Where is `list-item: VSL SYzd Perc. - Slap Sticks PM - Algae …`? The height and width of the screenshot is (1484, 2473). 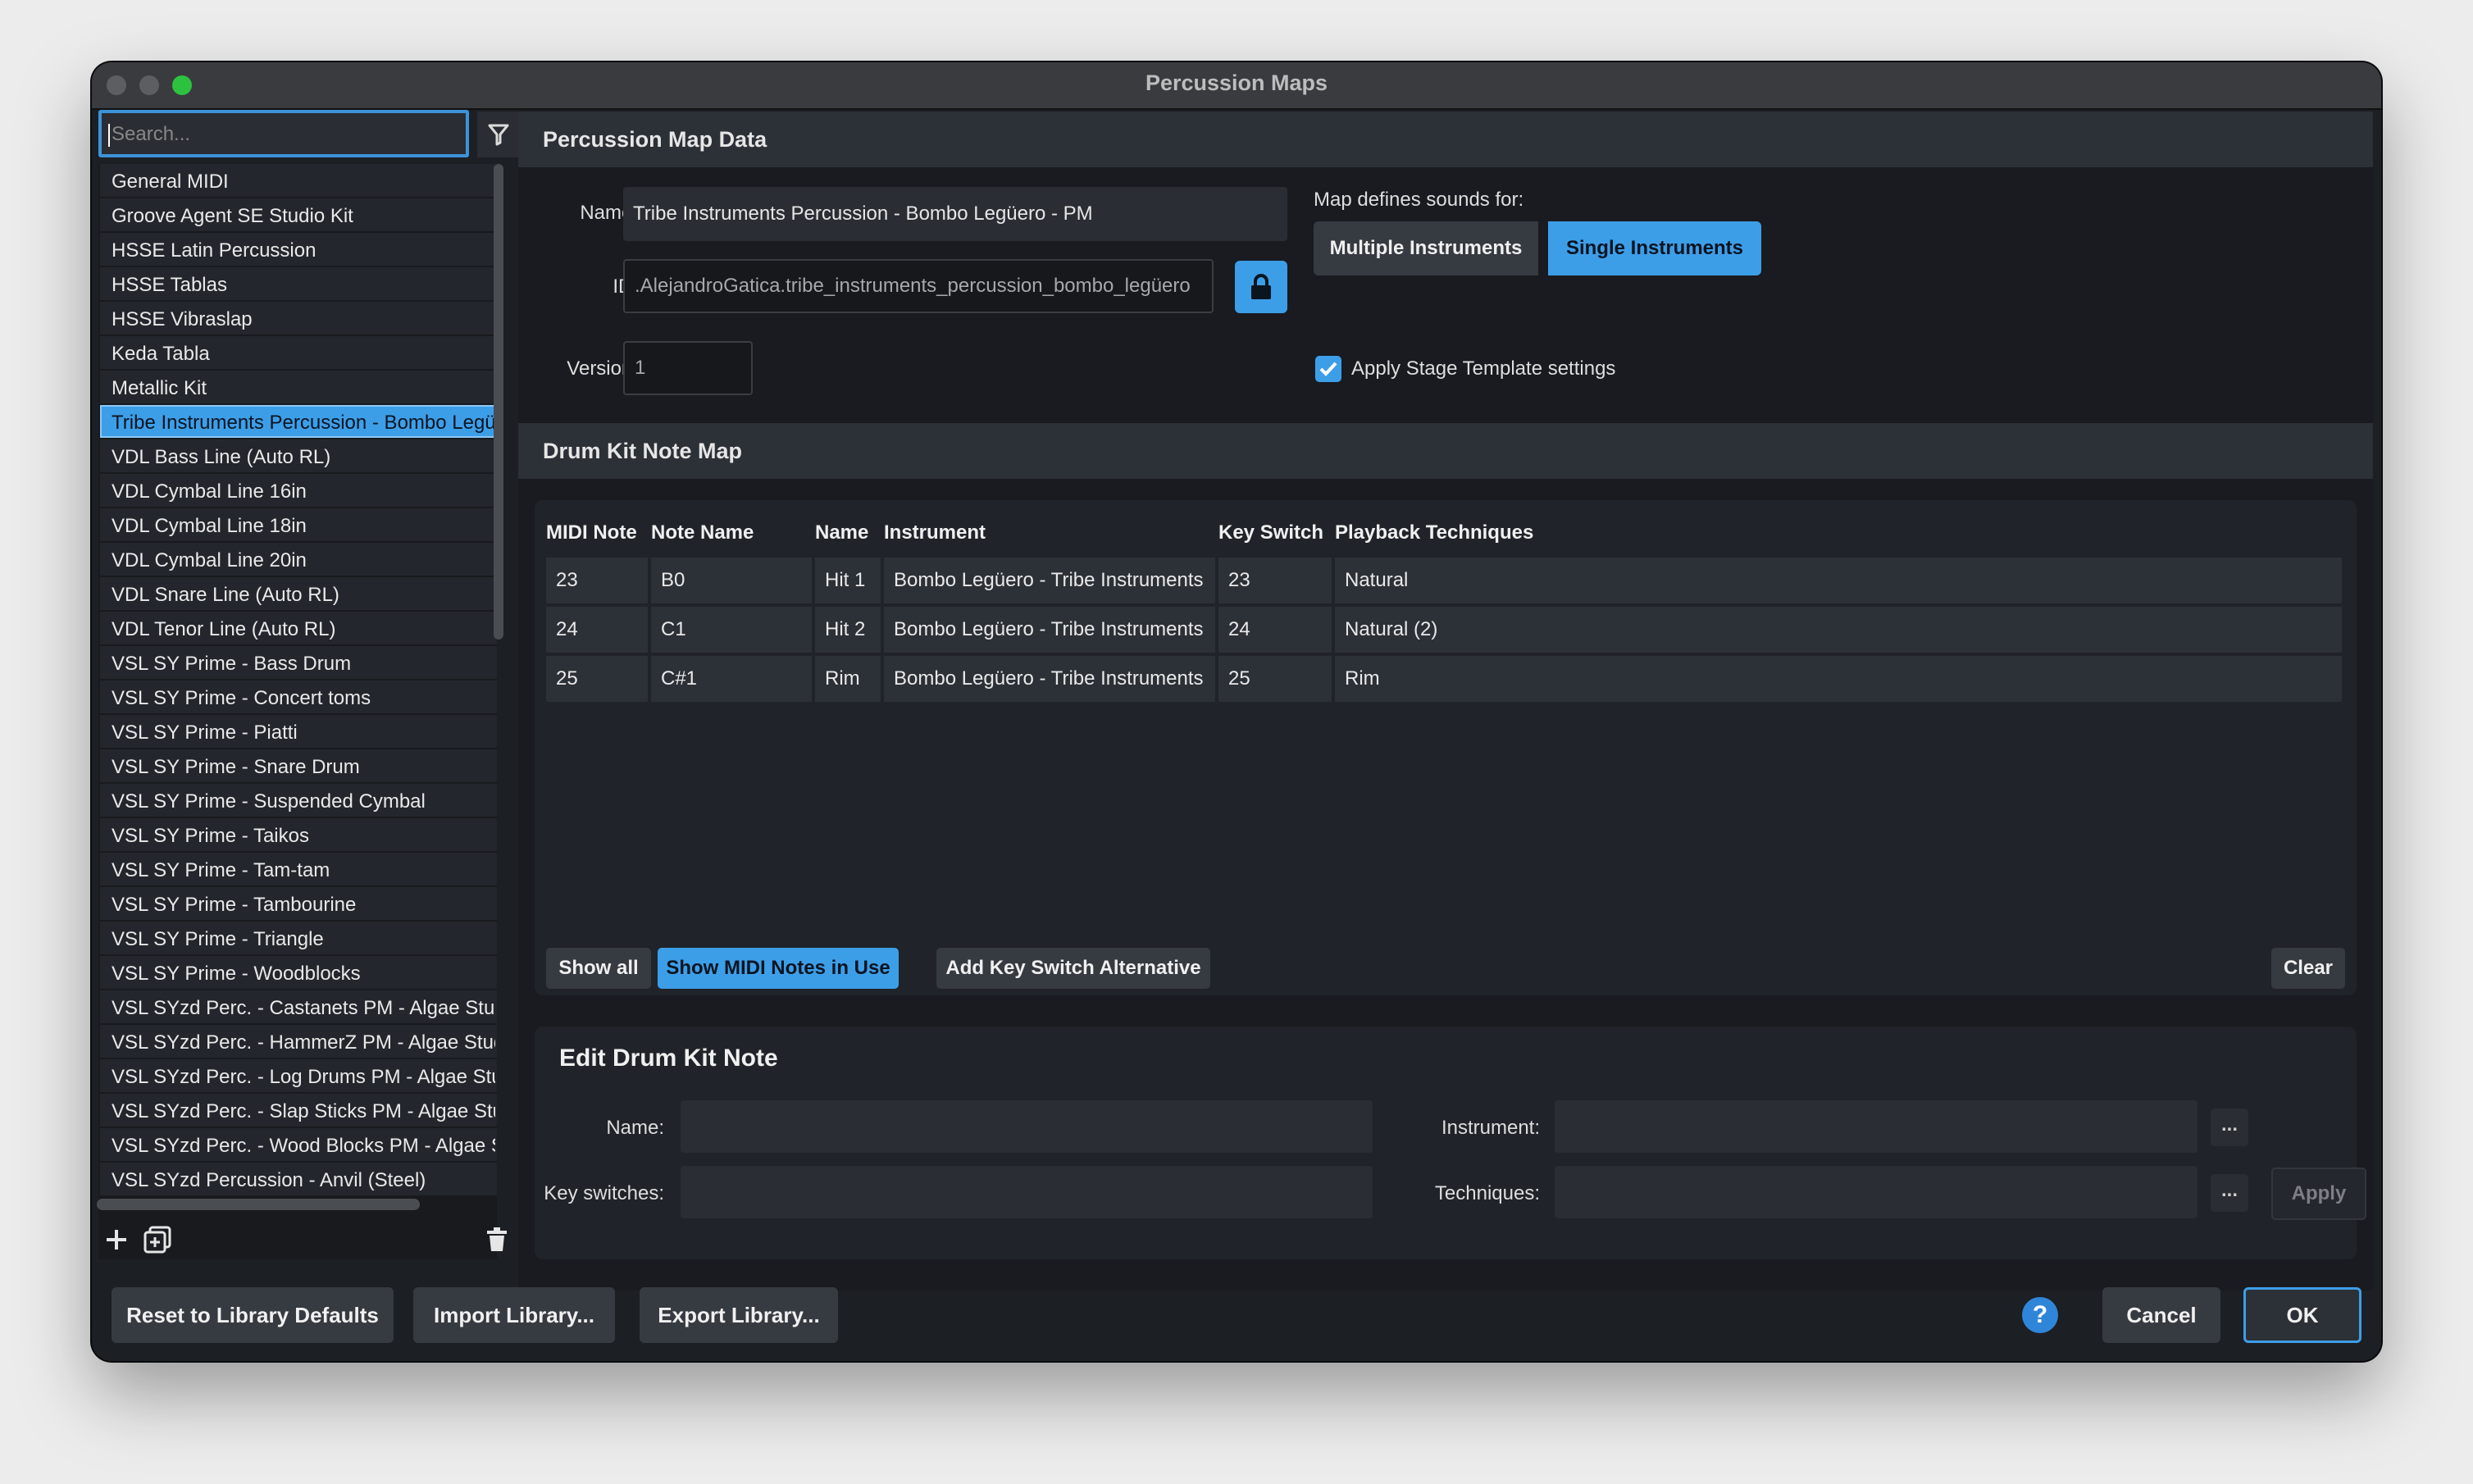
list-item: VSL SYzd Perc. - Slap Sticks PM - Algae … is located at coordinates (299, 1110).